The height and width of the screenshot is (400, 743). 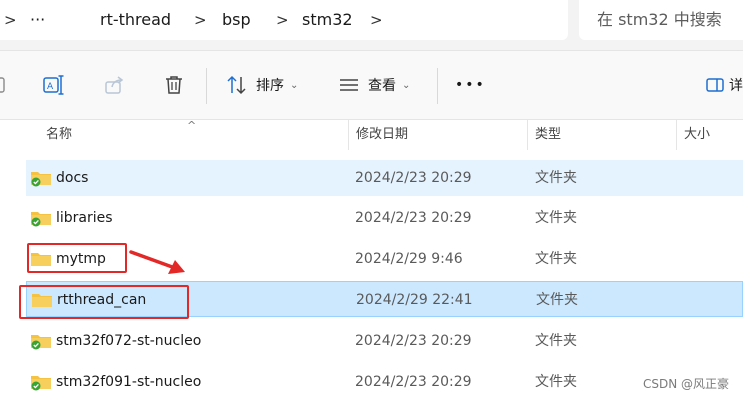 What do you see at coordinates (270, 86) in the screenshot?
I see `sort-label: 排序` at bounding box center [270, 86].